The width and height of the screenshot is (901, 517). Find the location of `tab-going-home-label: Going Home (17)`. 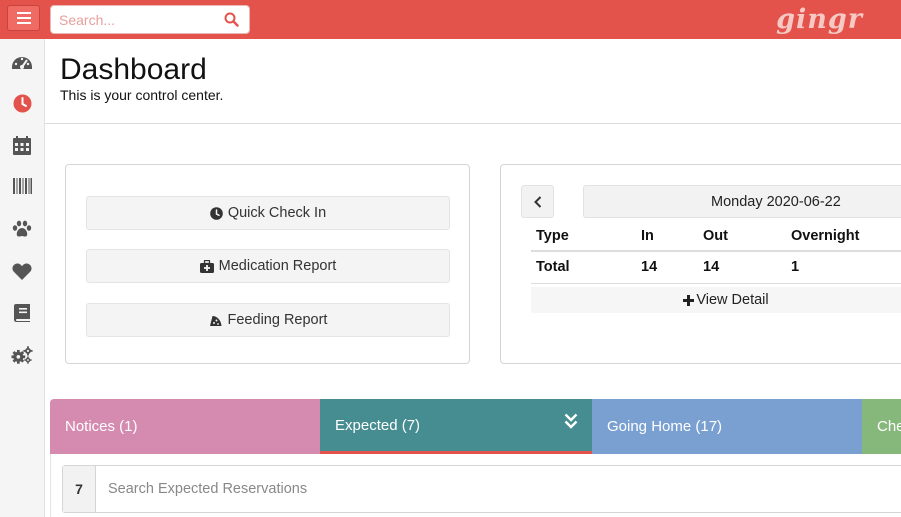

tab-going-home-label: Going Home (17) is located at coordinates (665, 426).